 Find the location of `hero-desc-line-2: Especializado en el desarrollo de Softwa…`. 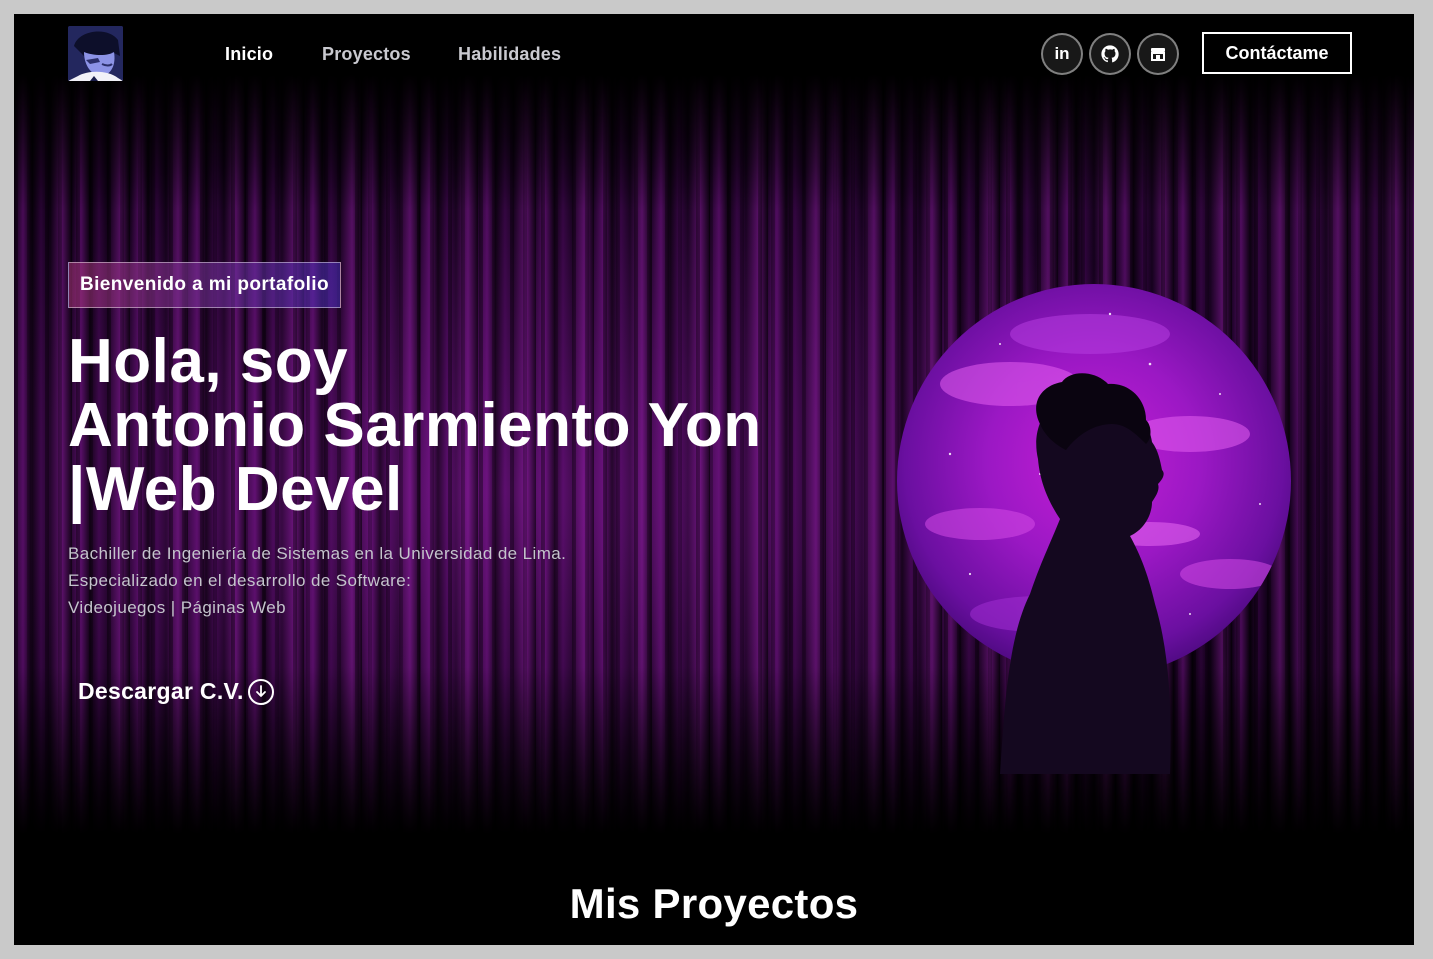

hero-desc-line-2: Especializado en el desarrollo de Softwa… is located at coordinates (240, 580).